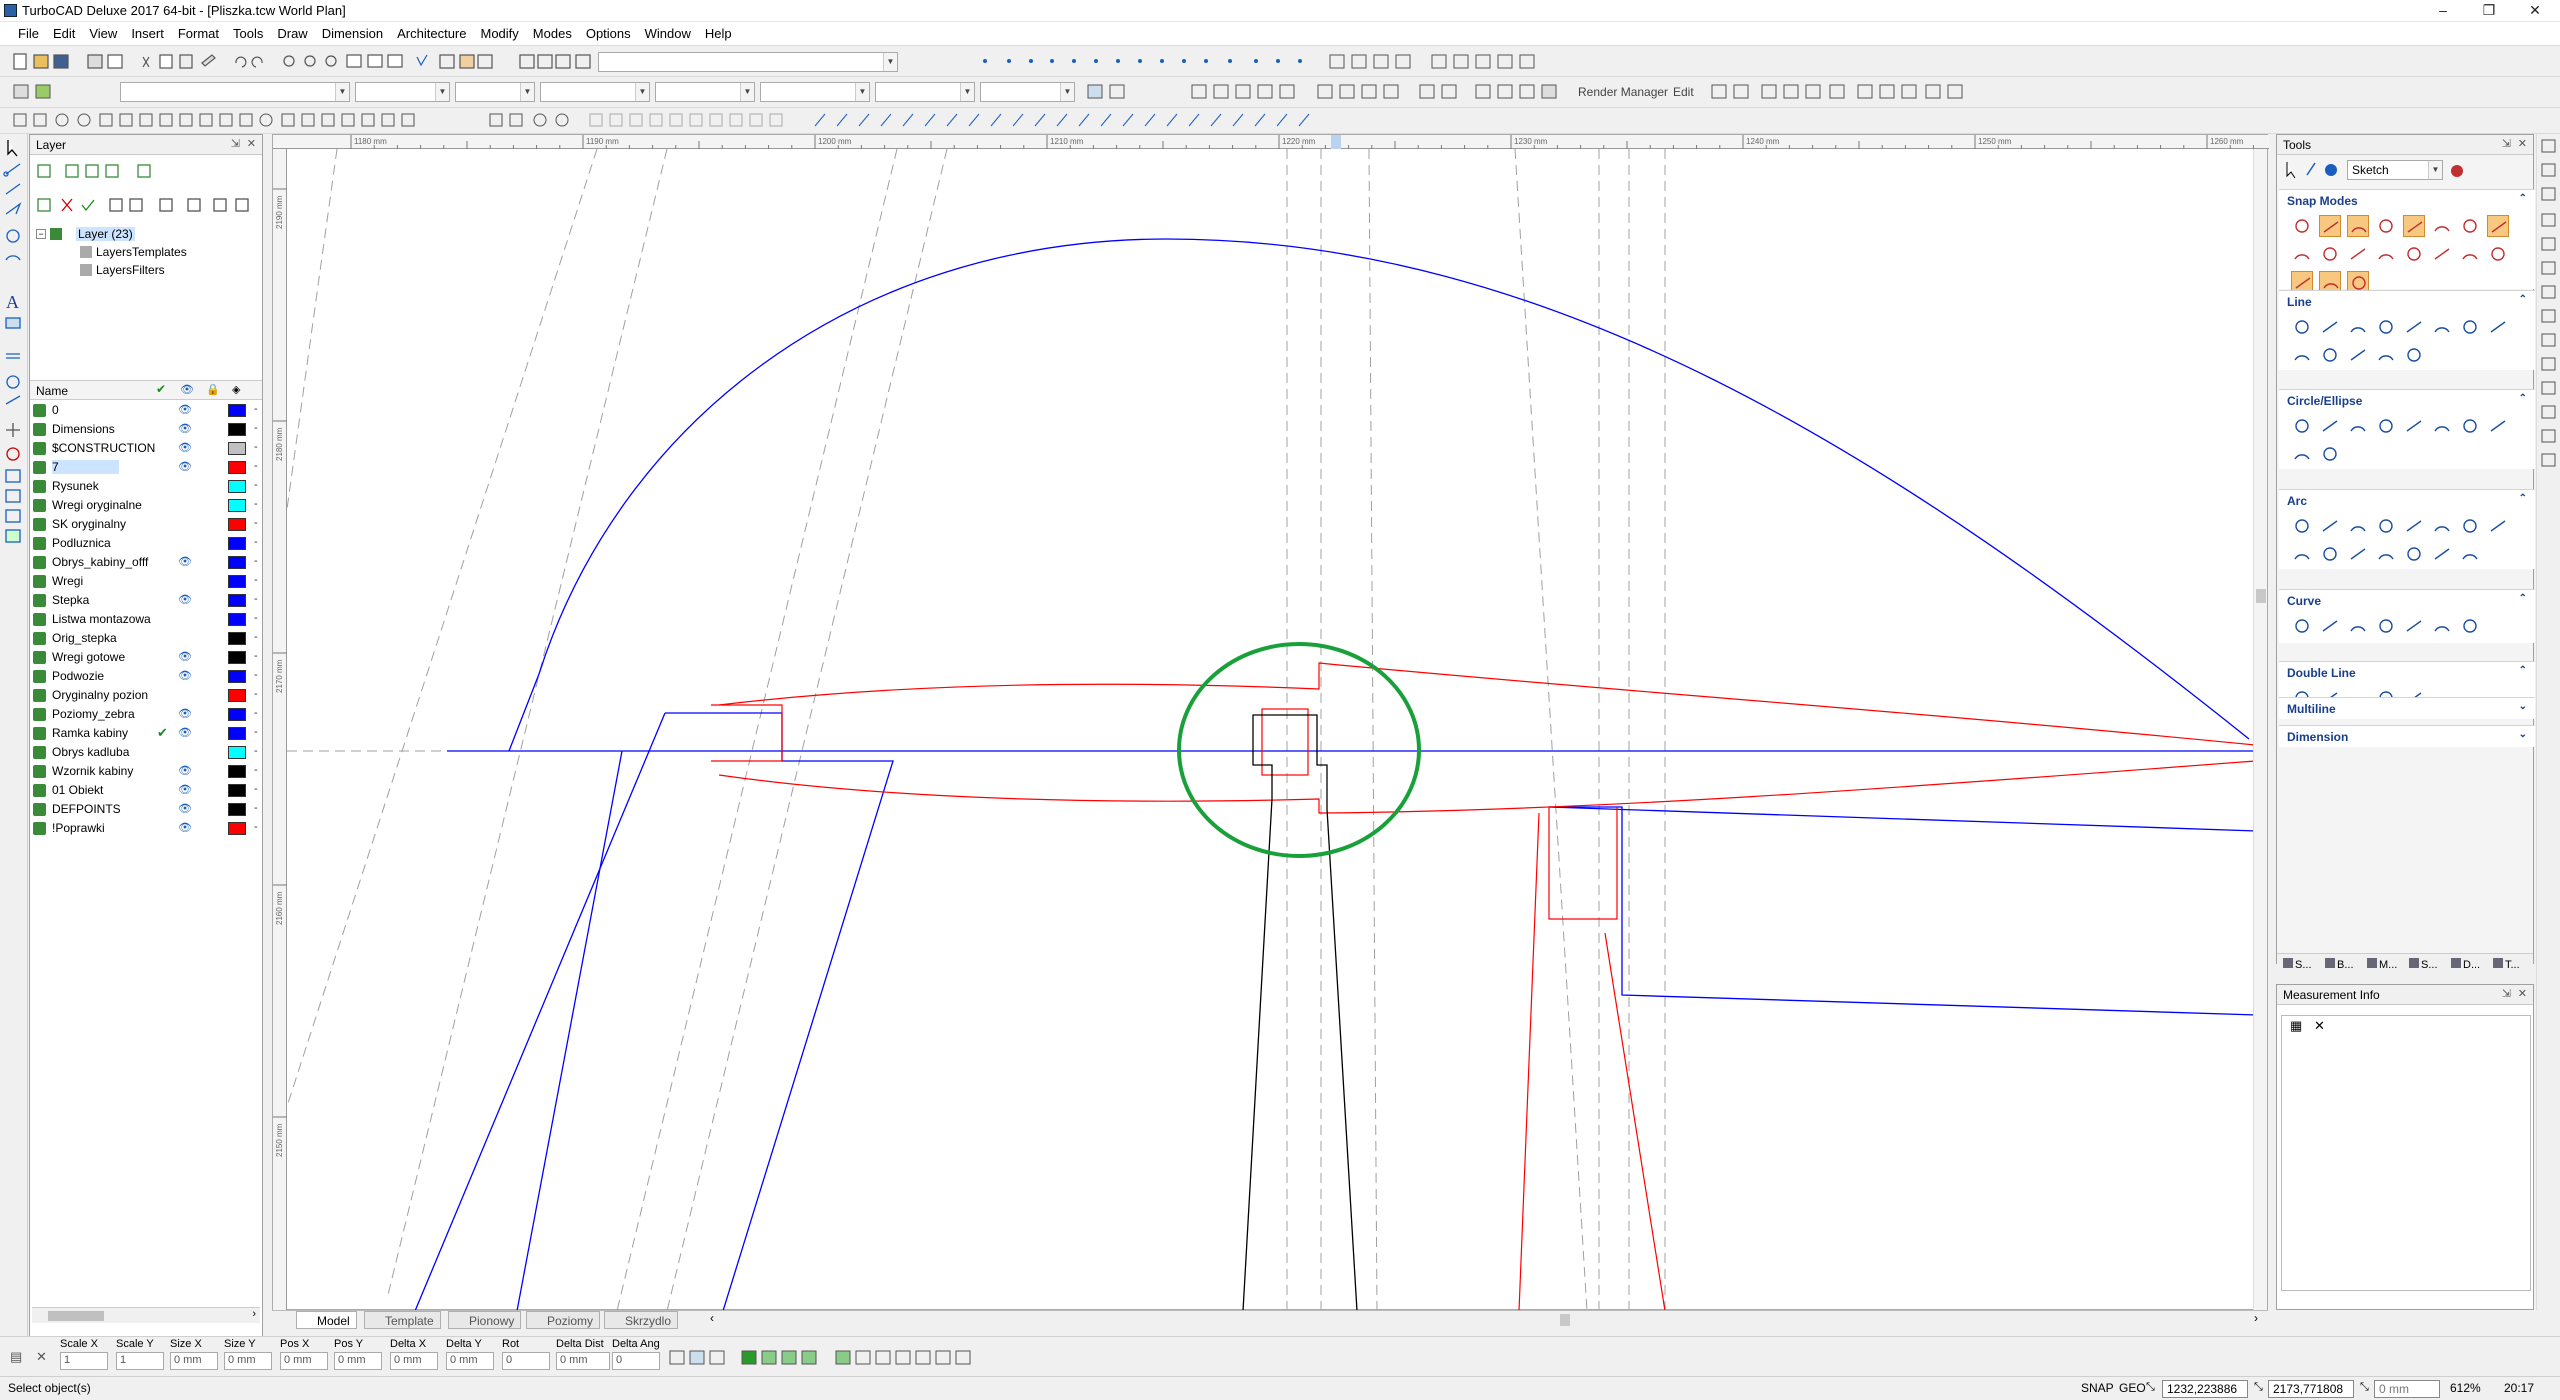  What do you see at coordinates (402, 92) in the screenshot?
I see `color-combo: ▼` at bounding box center [402, 92].